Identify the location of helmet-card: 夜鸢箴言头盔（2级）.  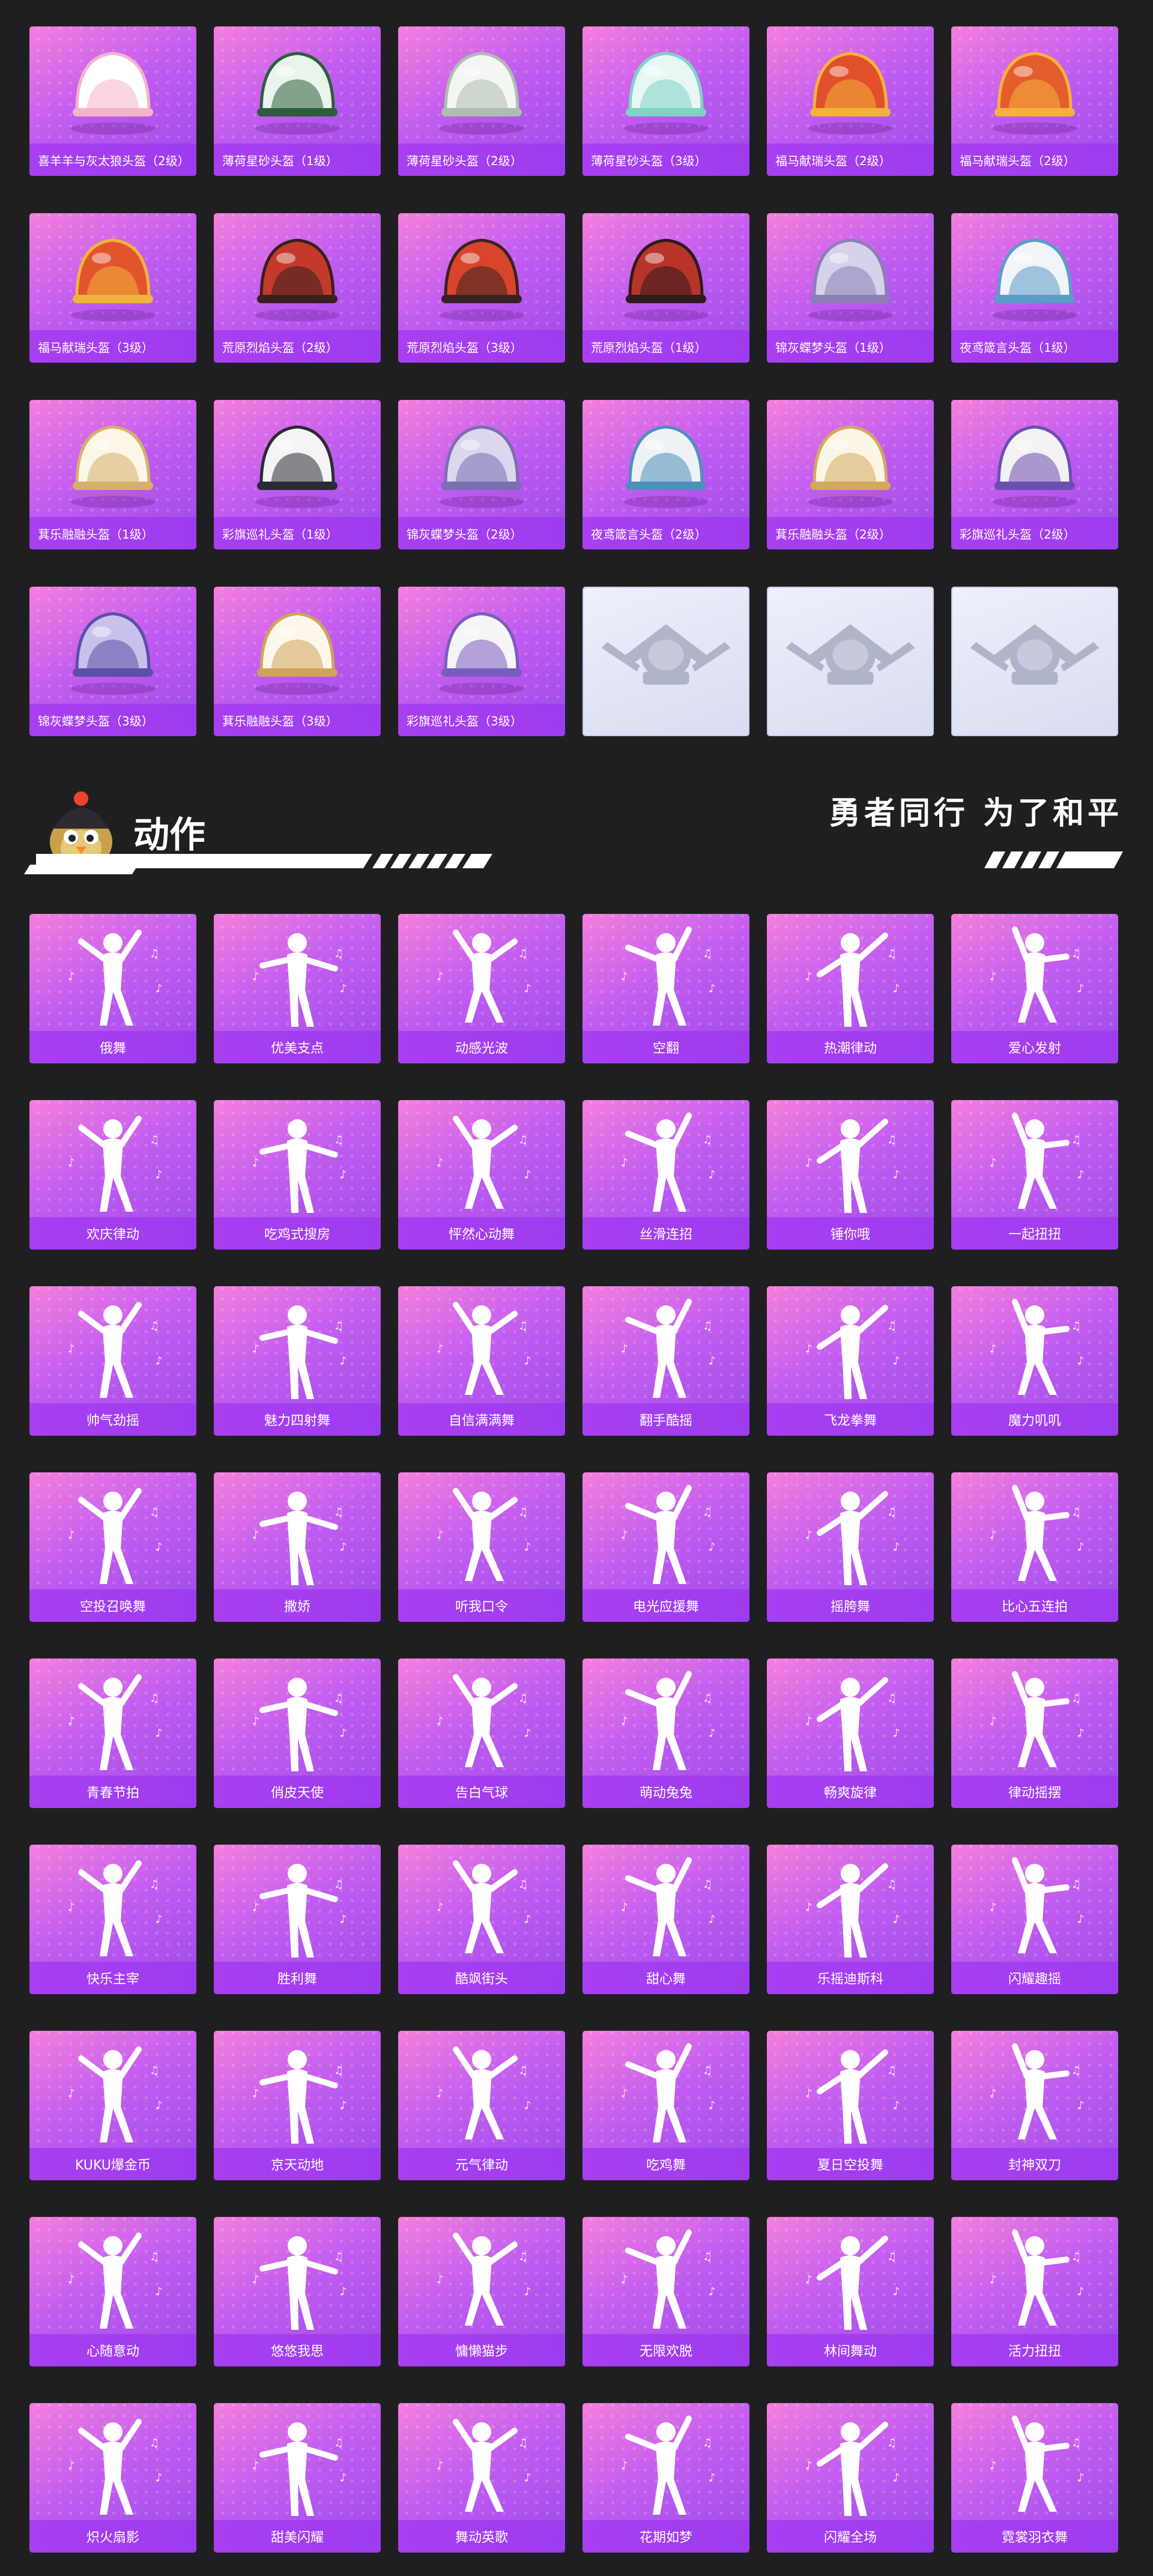
(666, 475).